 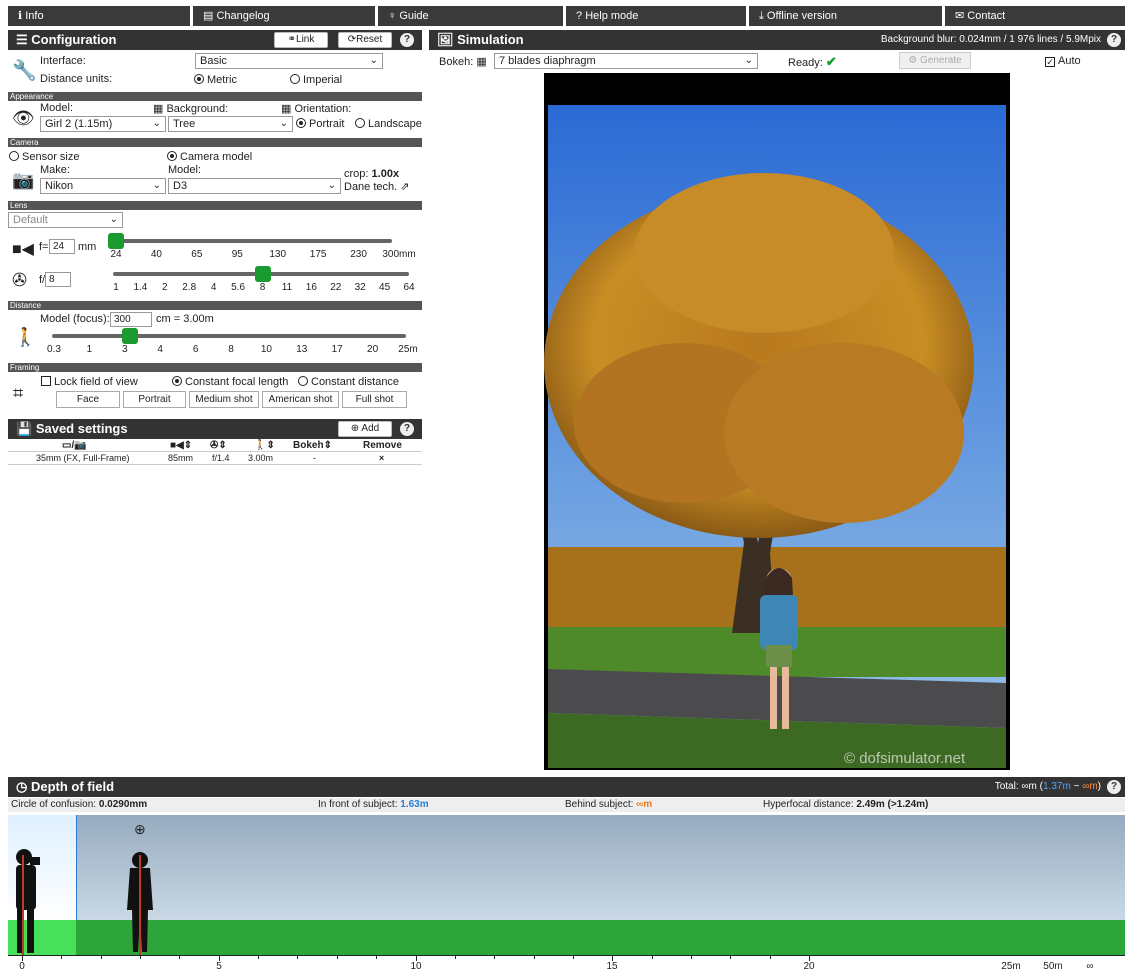 I want to click on link-button: ⚭Link, so click(x=301, y=40).